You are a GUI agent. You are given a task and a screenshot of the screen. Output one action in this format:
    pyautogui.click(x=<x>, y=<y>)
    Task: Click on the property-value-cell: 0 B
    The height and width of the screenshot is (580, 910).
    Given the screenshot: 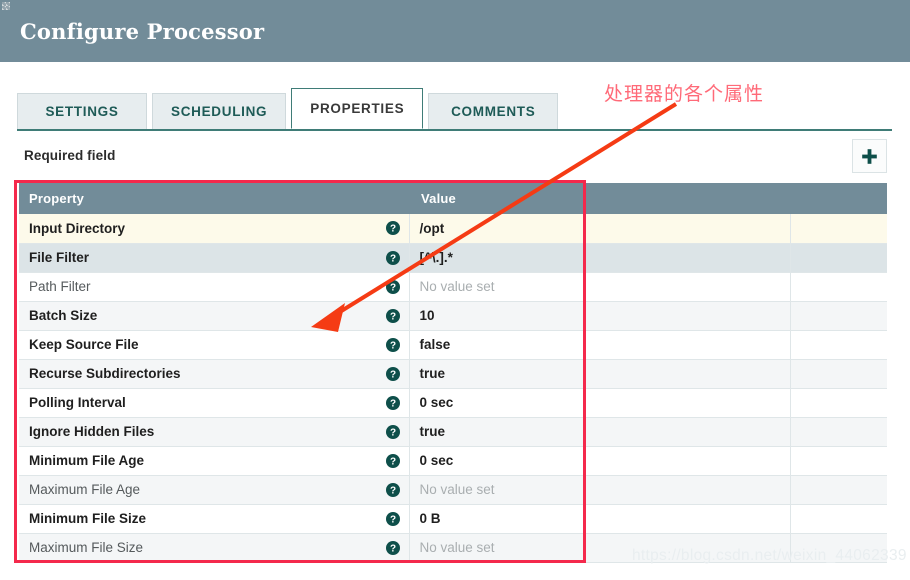 What is the action you would take?
    pyautogui.click(x=599, y=519)
    